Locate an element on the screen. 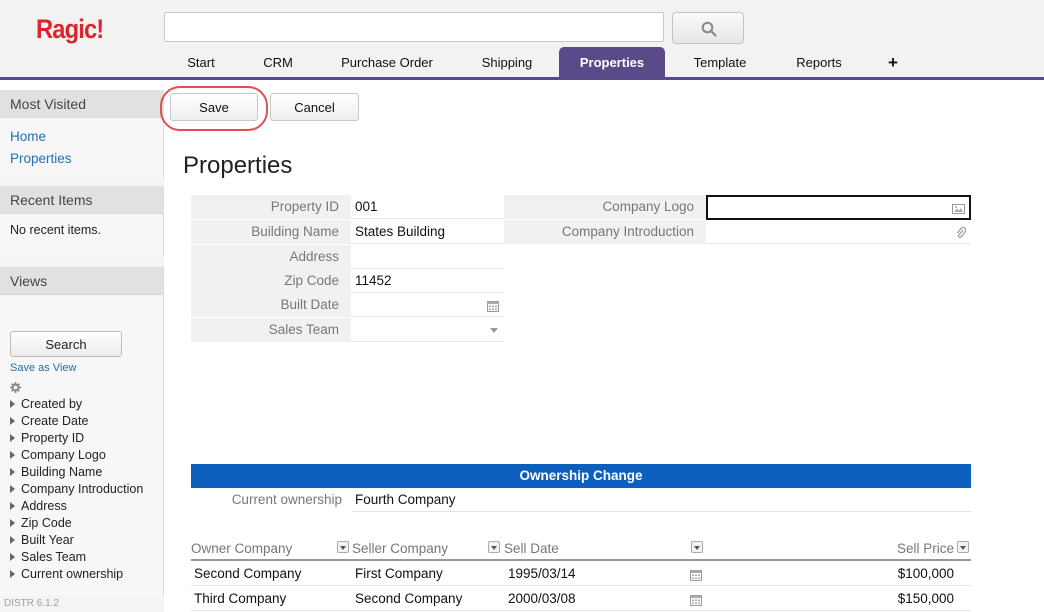 This screenshot has height=612, width=1044. dropdown-arrow-icon is located at coordinates (494, 330).